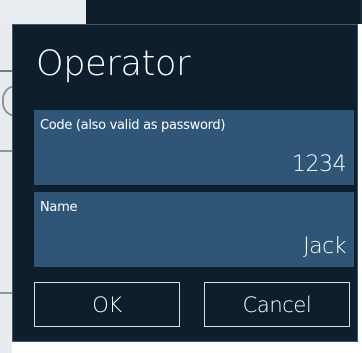 The image size is (362, 353). Describe the element at coordinates (133, 125) in the screenshot. I see `code-field-label: Code (also valid as password)` at that location.